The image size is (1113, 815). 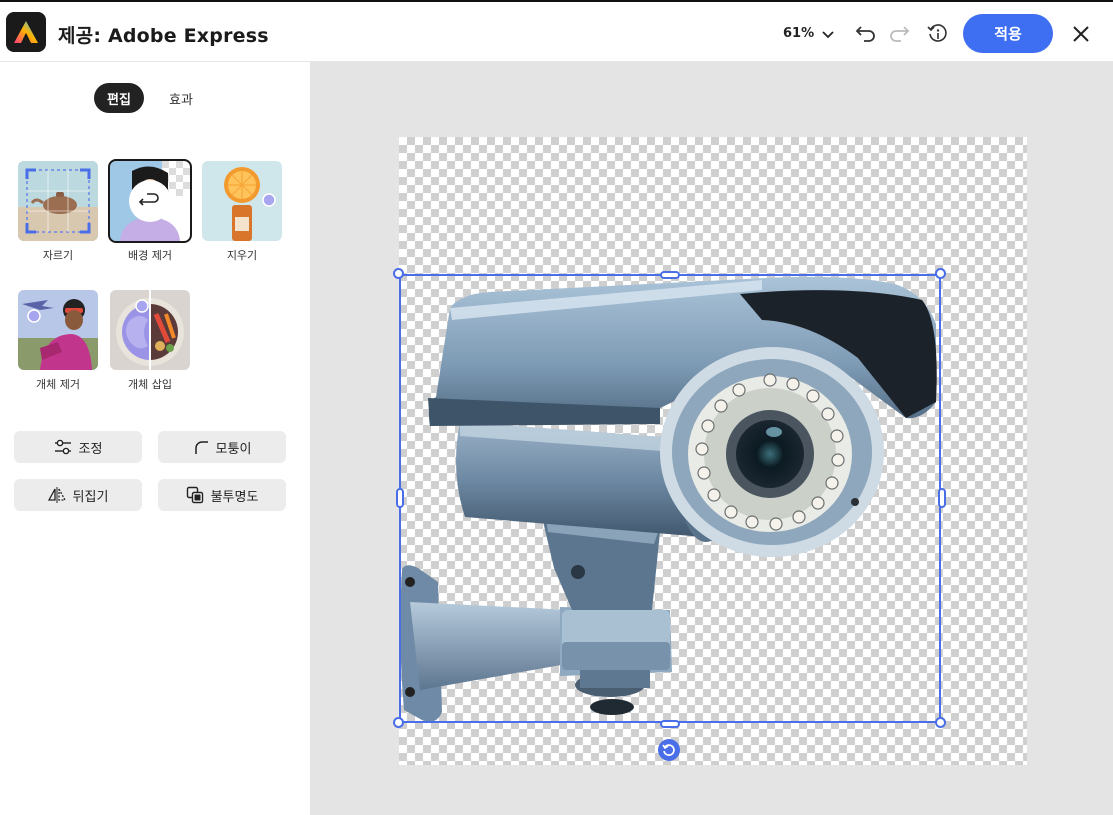 I want to click on adjust-button: 조정, so click(x=78, y=447).